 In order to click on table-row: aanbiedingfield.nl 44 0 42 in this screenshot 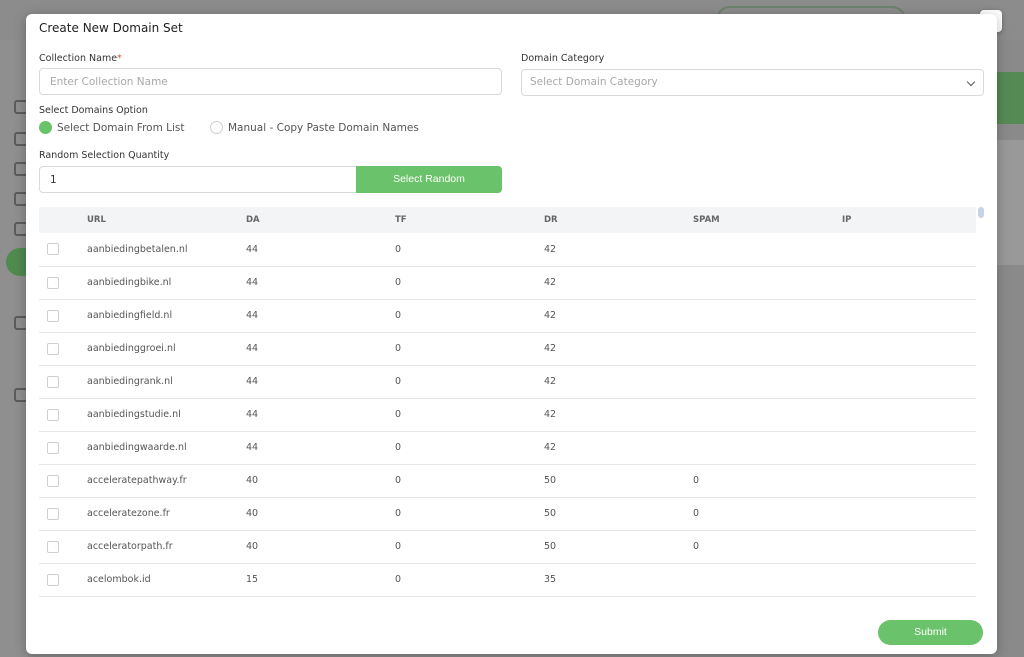, I will do `click(507, 316)`.